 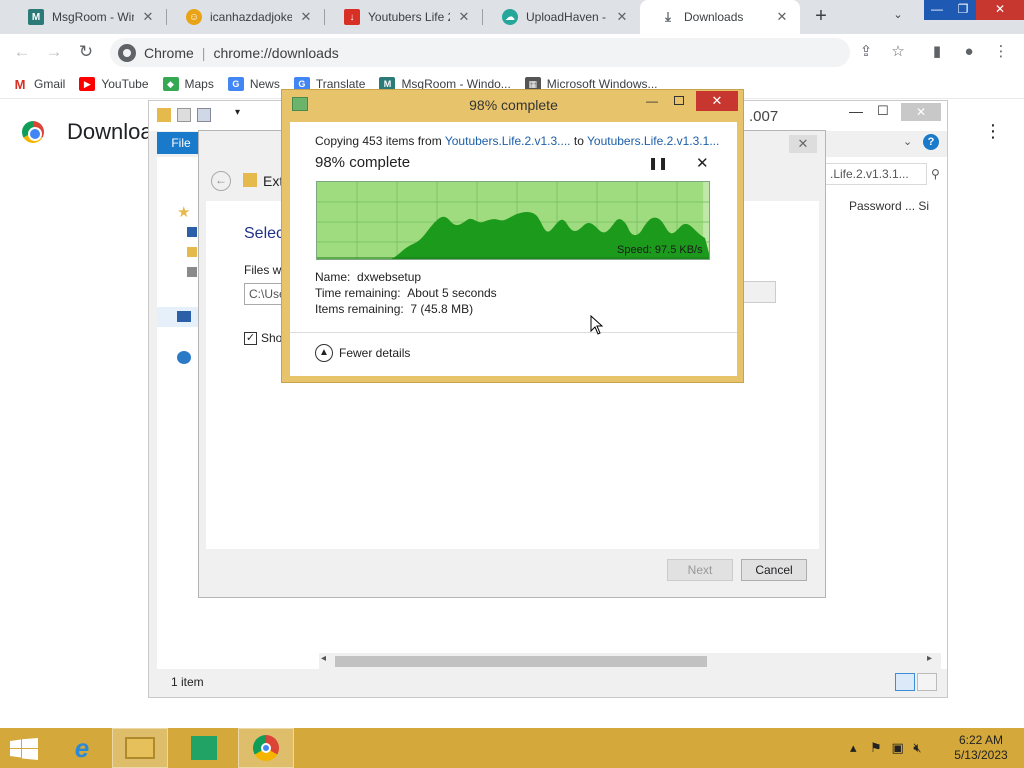 I want to click on explorer-maximize-button: ☐, so click(x=883, y=111).